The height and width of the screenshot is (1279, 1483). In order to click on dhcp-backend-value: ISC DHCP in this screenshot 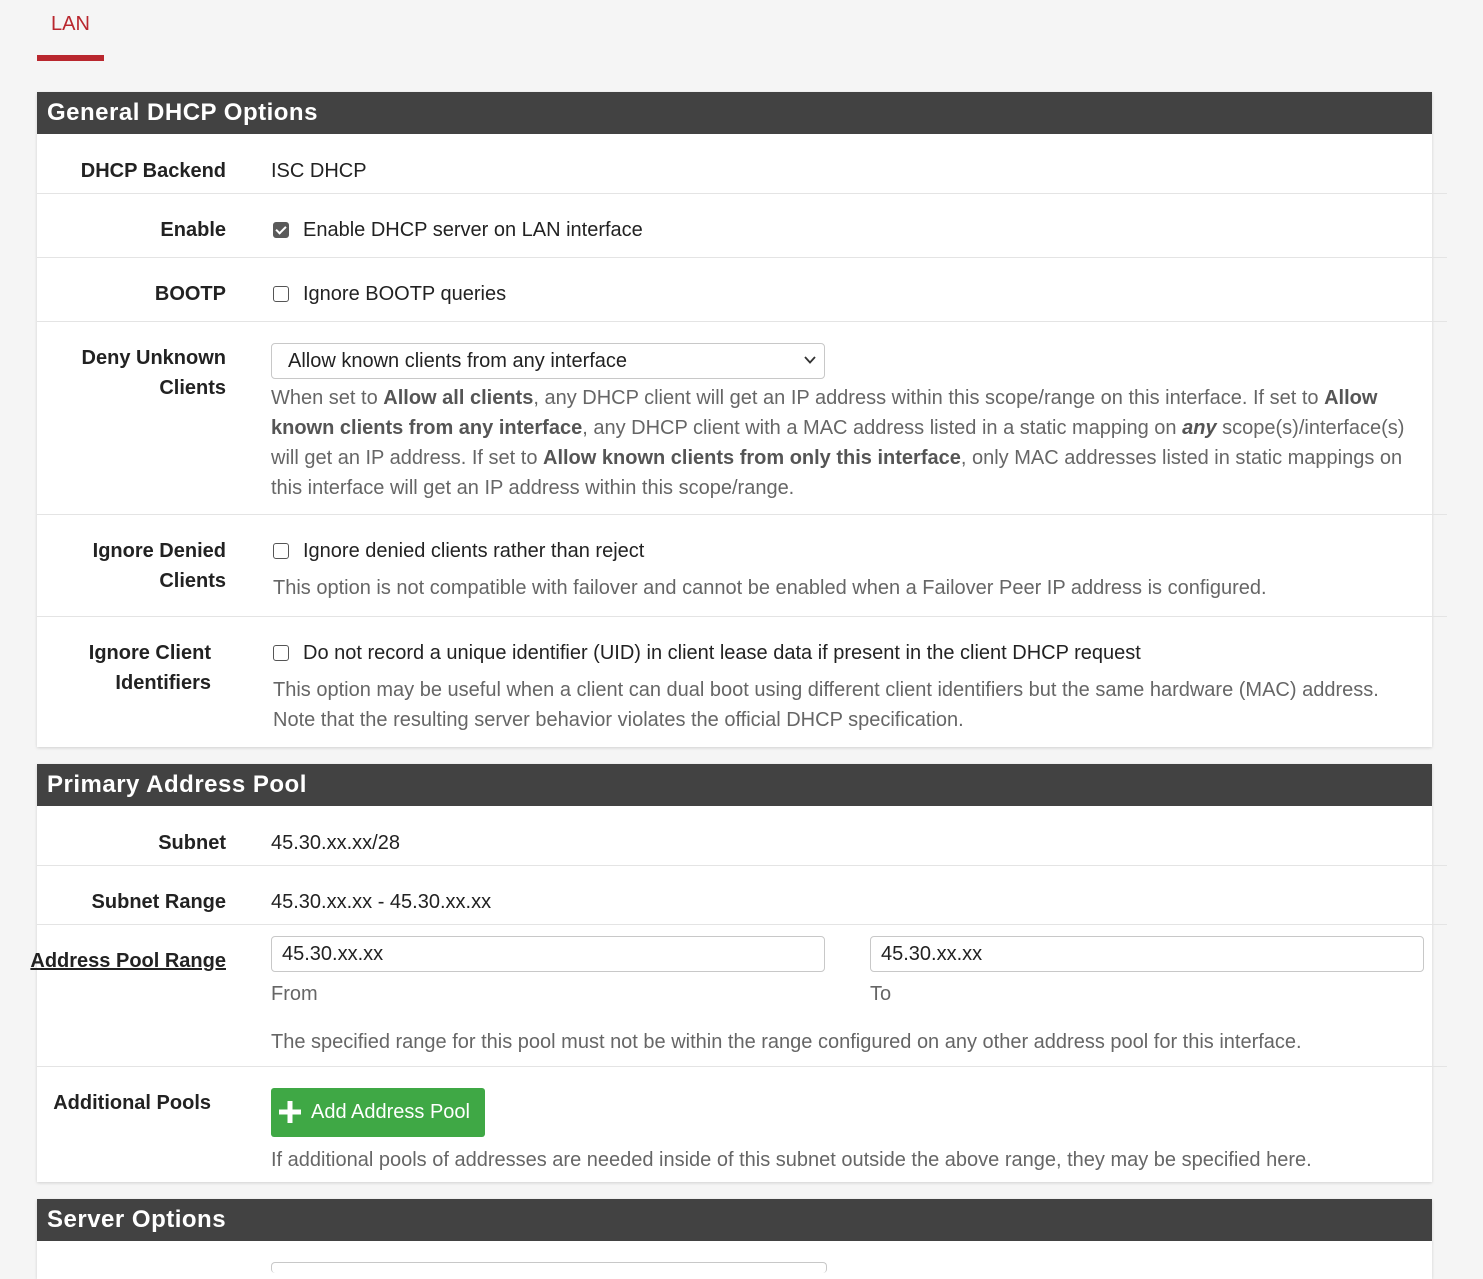, I will do `click(319, 171)`.